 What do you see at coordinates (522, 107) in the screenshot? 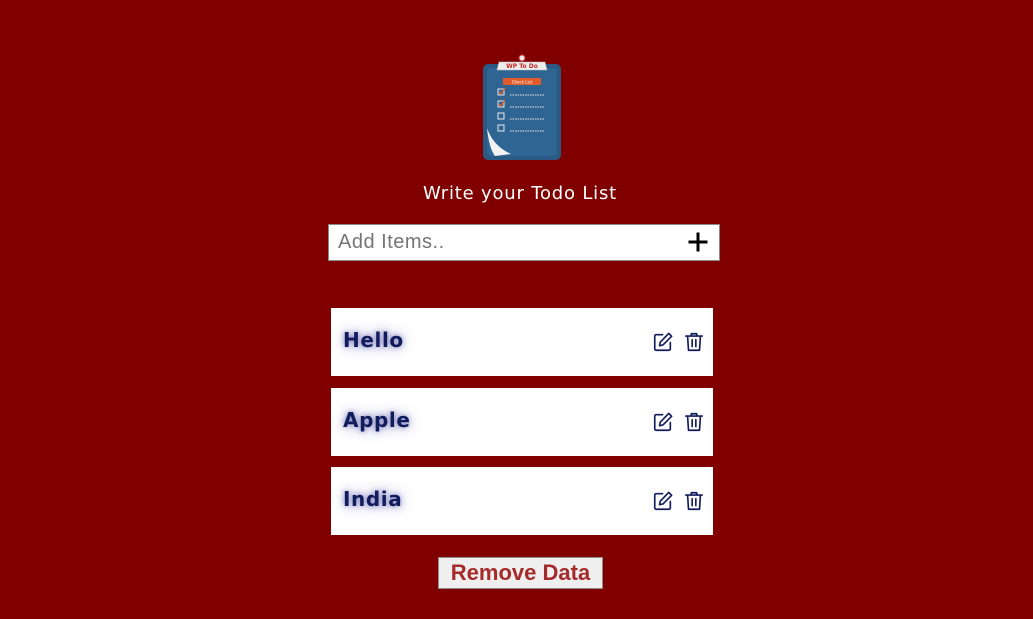
I see `clipboard-logo-icon: WP To Do Check List` at bounding box center [522, 107].